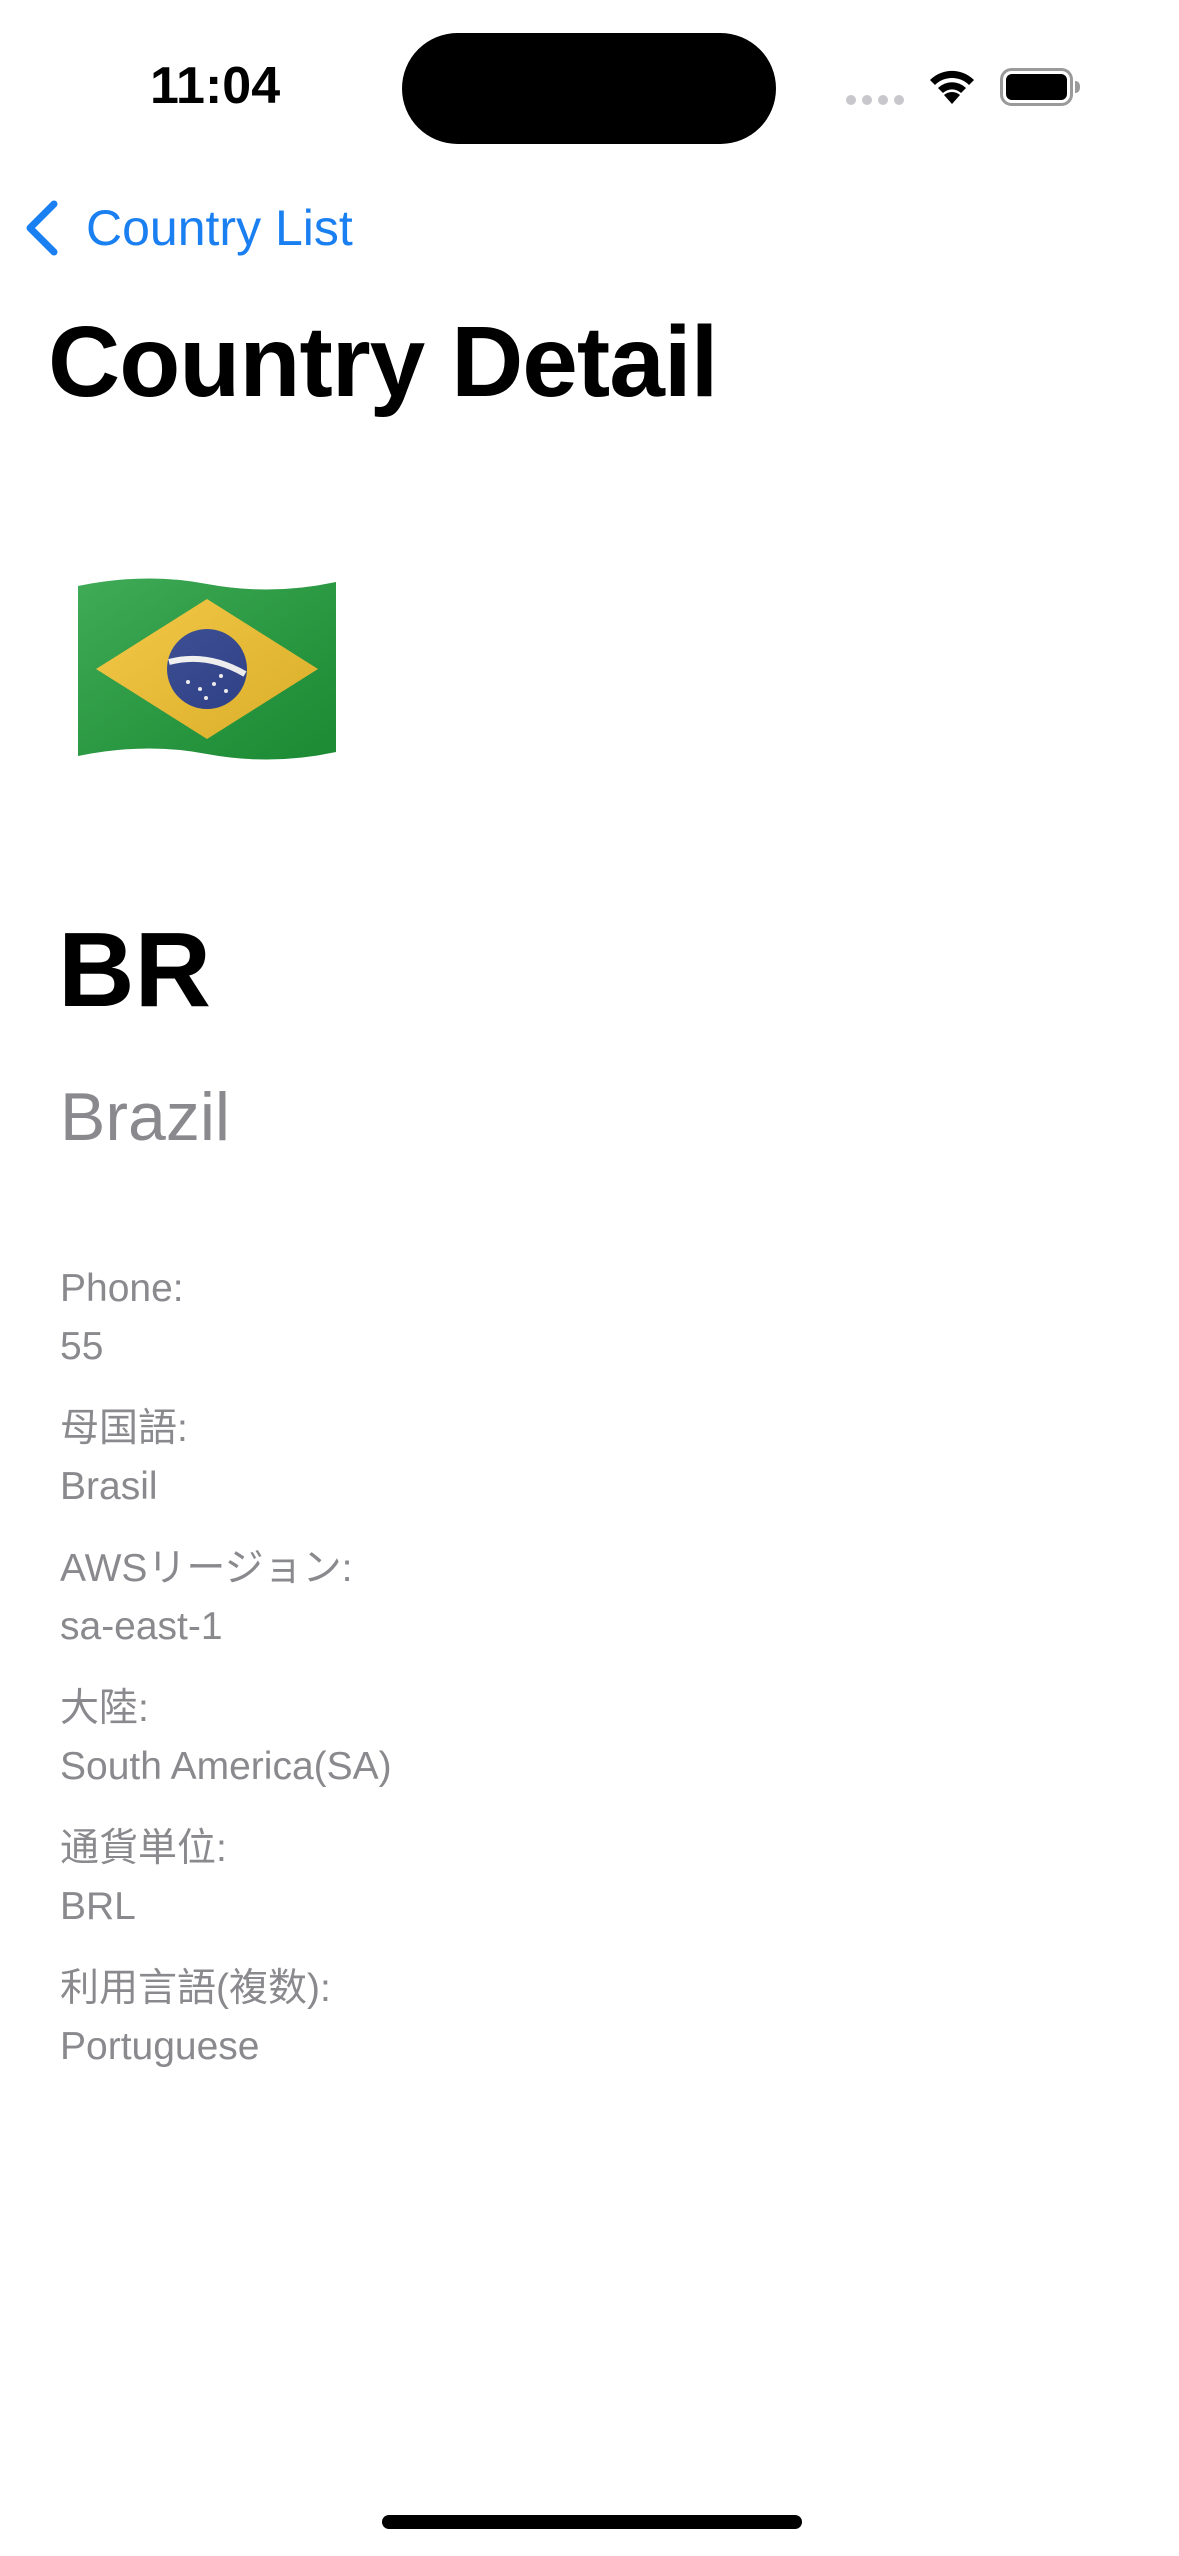 The image size is (1179, 2556). Describe the element at coordinates (160, 2046) in the screenshot. I see `detail-value: Portuguese` at that location.